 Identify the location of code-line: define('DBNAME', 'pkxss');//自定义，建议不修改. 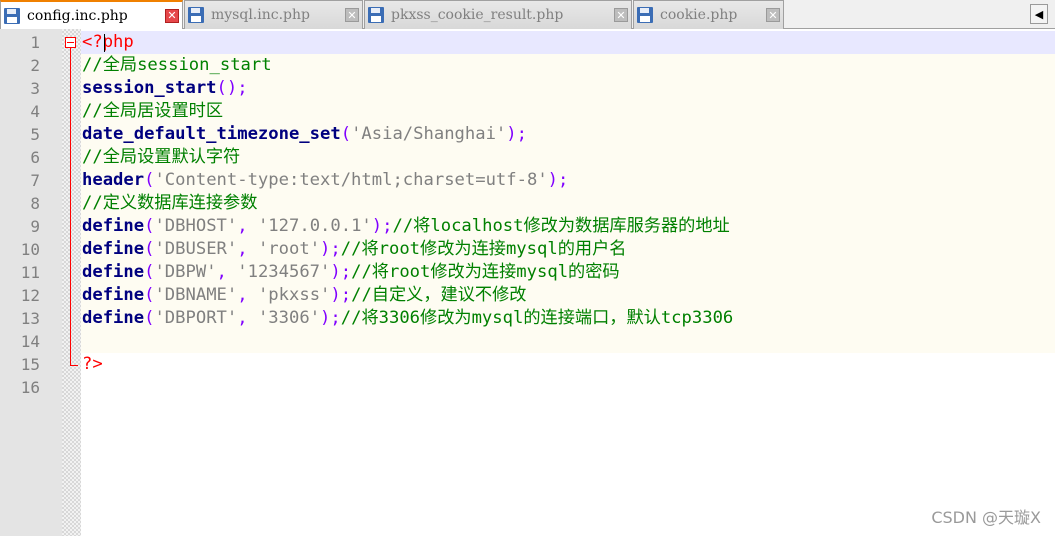
(304, 295).